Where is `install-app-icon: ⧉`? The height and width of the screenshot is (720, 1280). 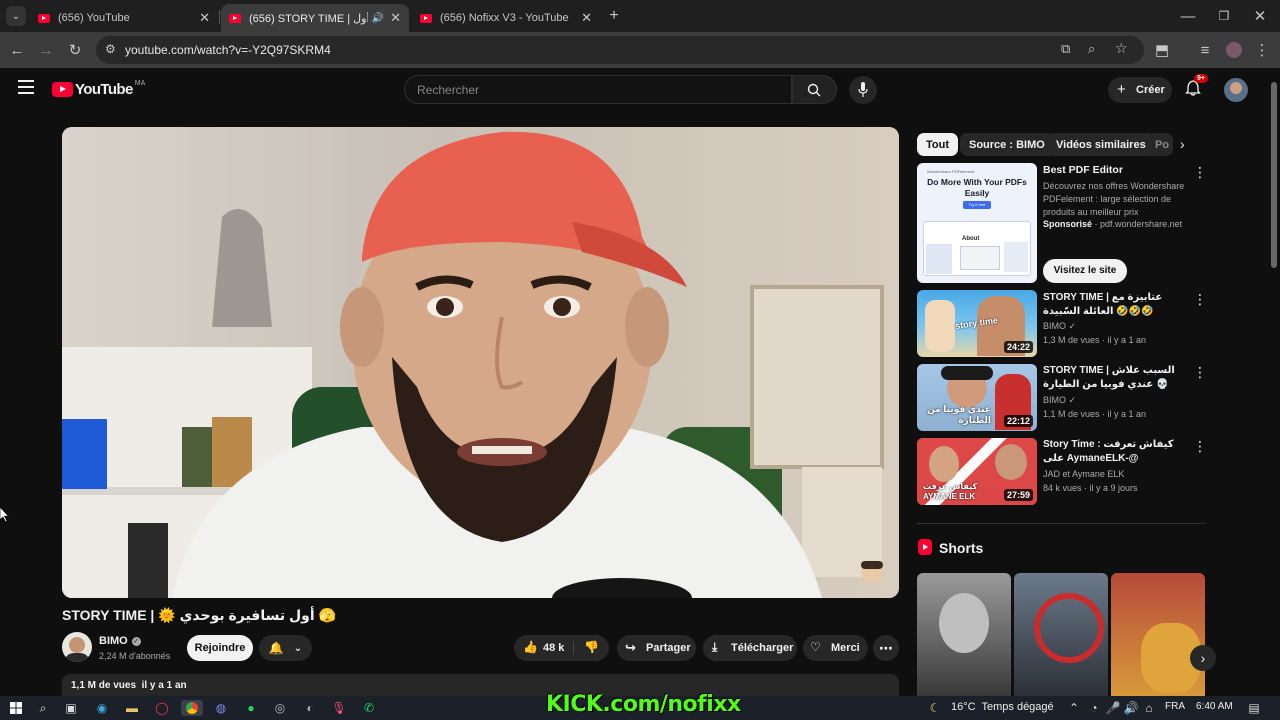 install-app-icon: ⧉ is located at coordinates (1065, 49).